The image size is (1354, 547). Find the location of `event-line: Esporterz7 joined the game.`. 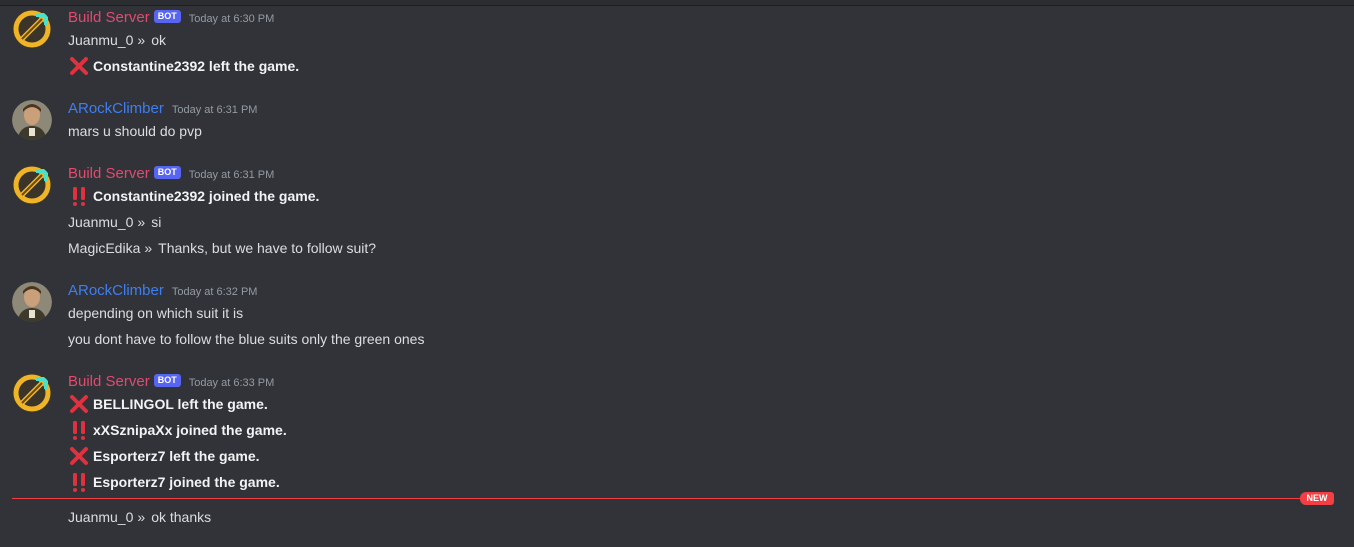

event-line: Esporterz7 joined the game. is located at coordinates (174, 482).